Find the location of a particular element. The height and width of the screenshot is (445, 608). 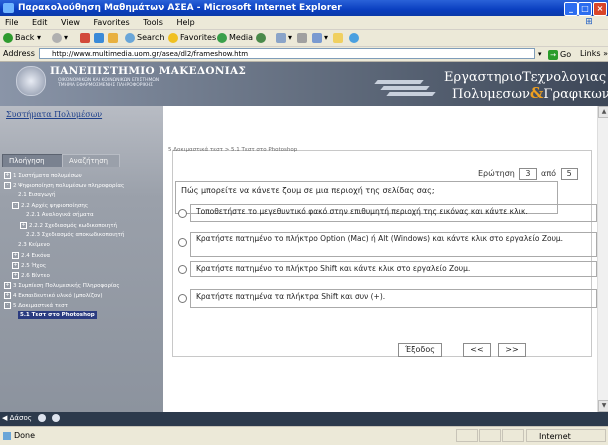

forward-button: ▾ is located at coordinates (60, 38).